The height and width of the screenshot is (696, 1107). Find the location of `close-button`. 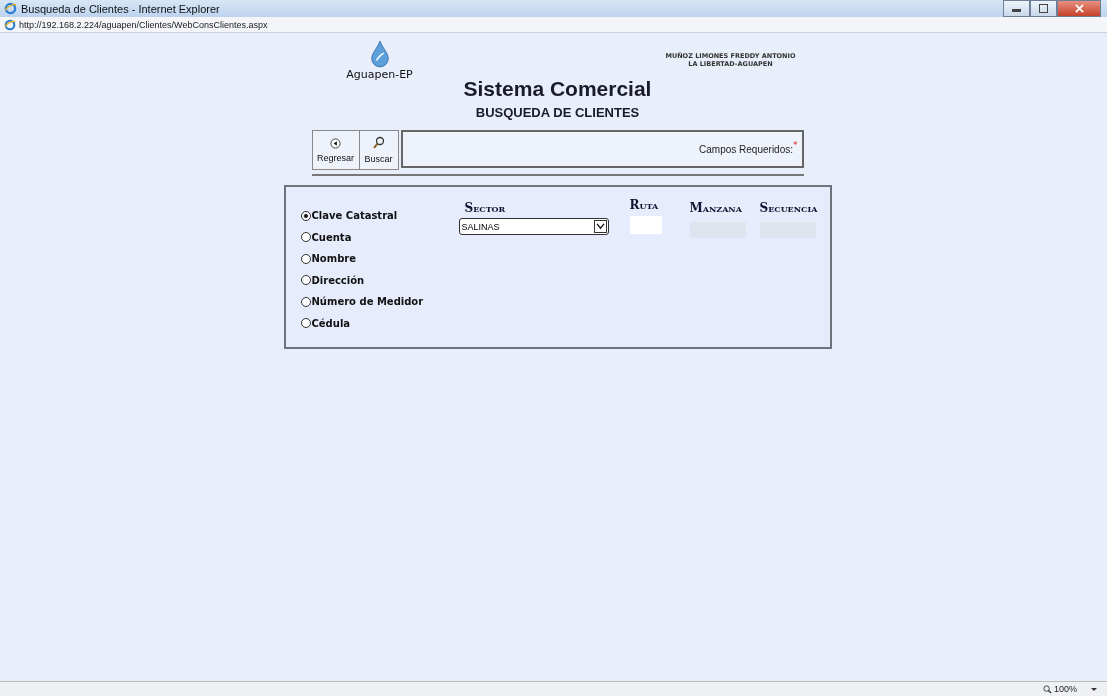

close-button is located at coordinates (1079, 8).